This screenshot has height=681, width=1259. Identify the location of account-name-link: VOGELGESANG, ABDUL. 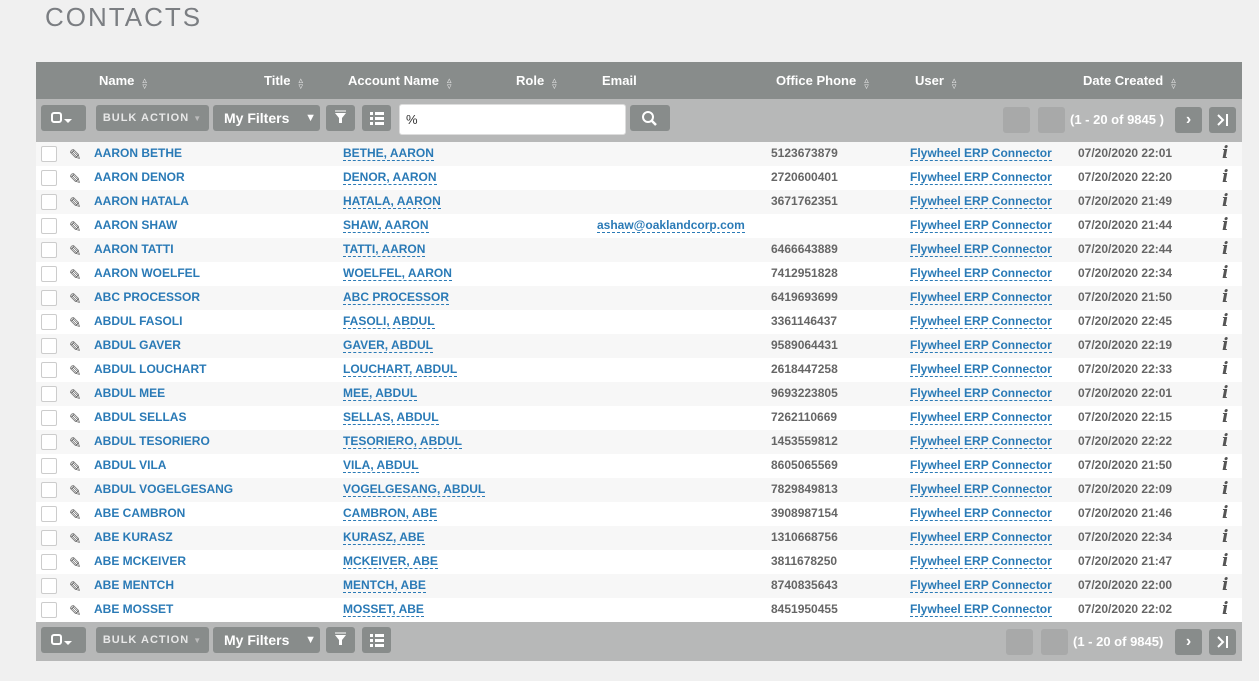
(414, 490).